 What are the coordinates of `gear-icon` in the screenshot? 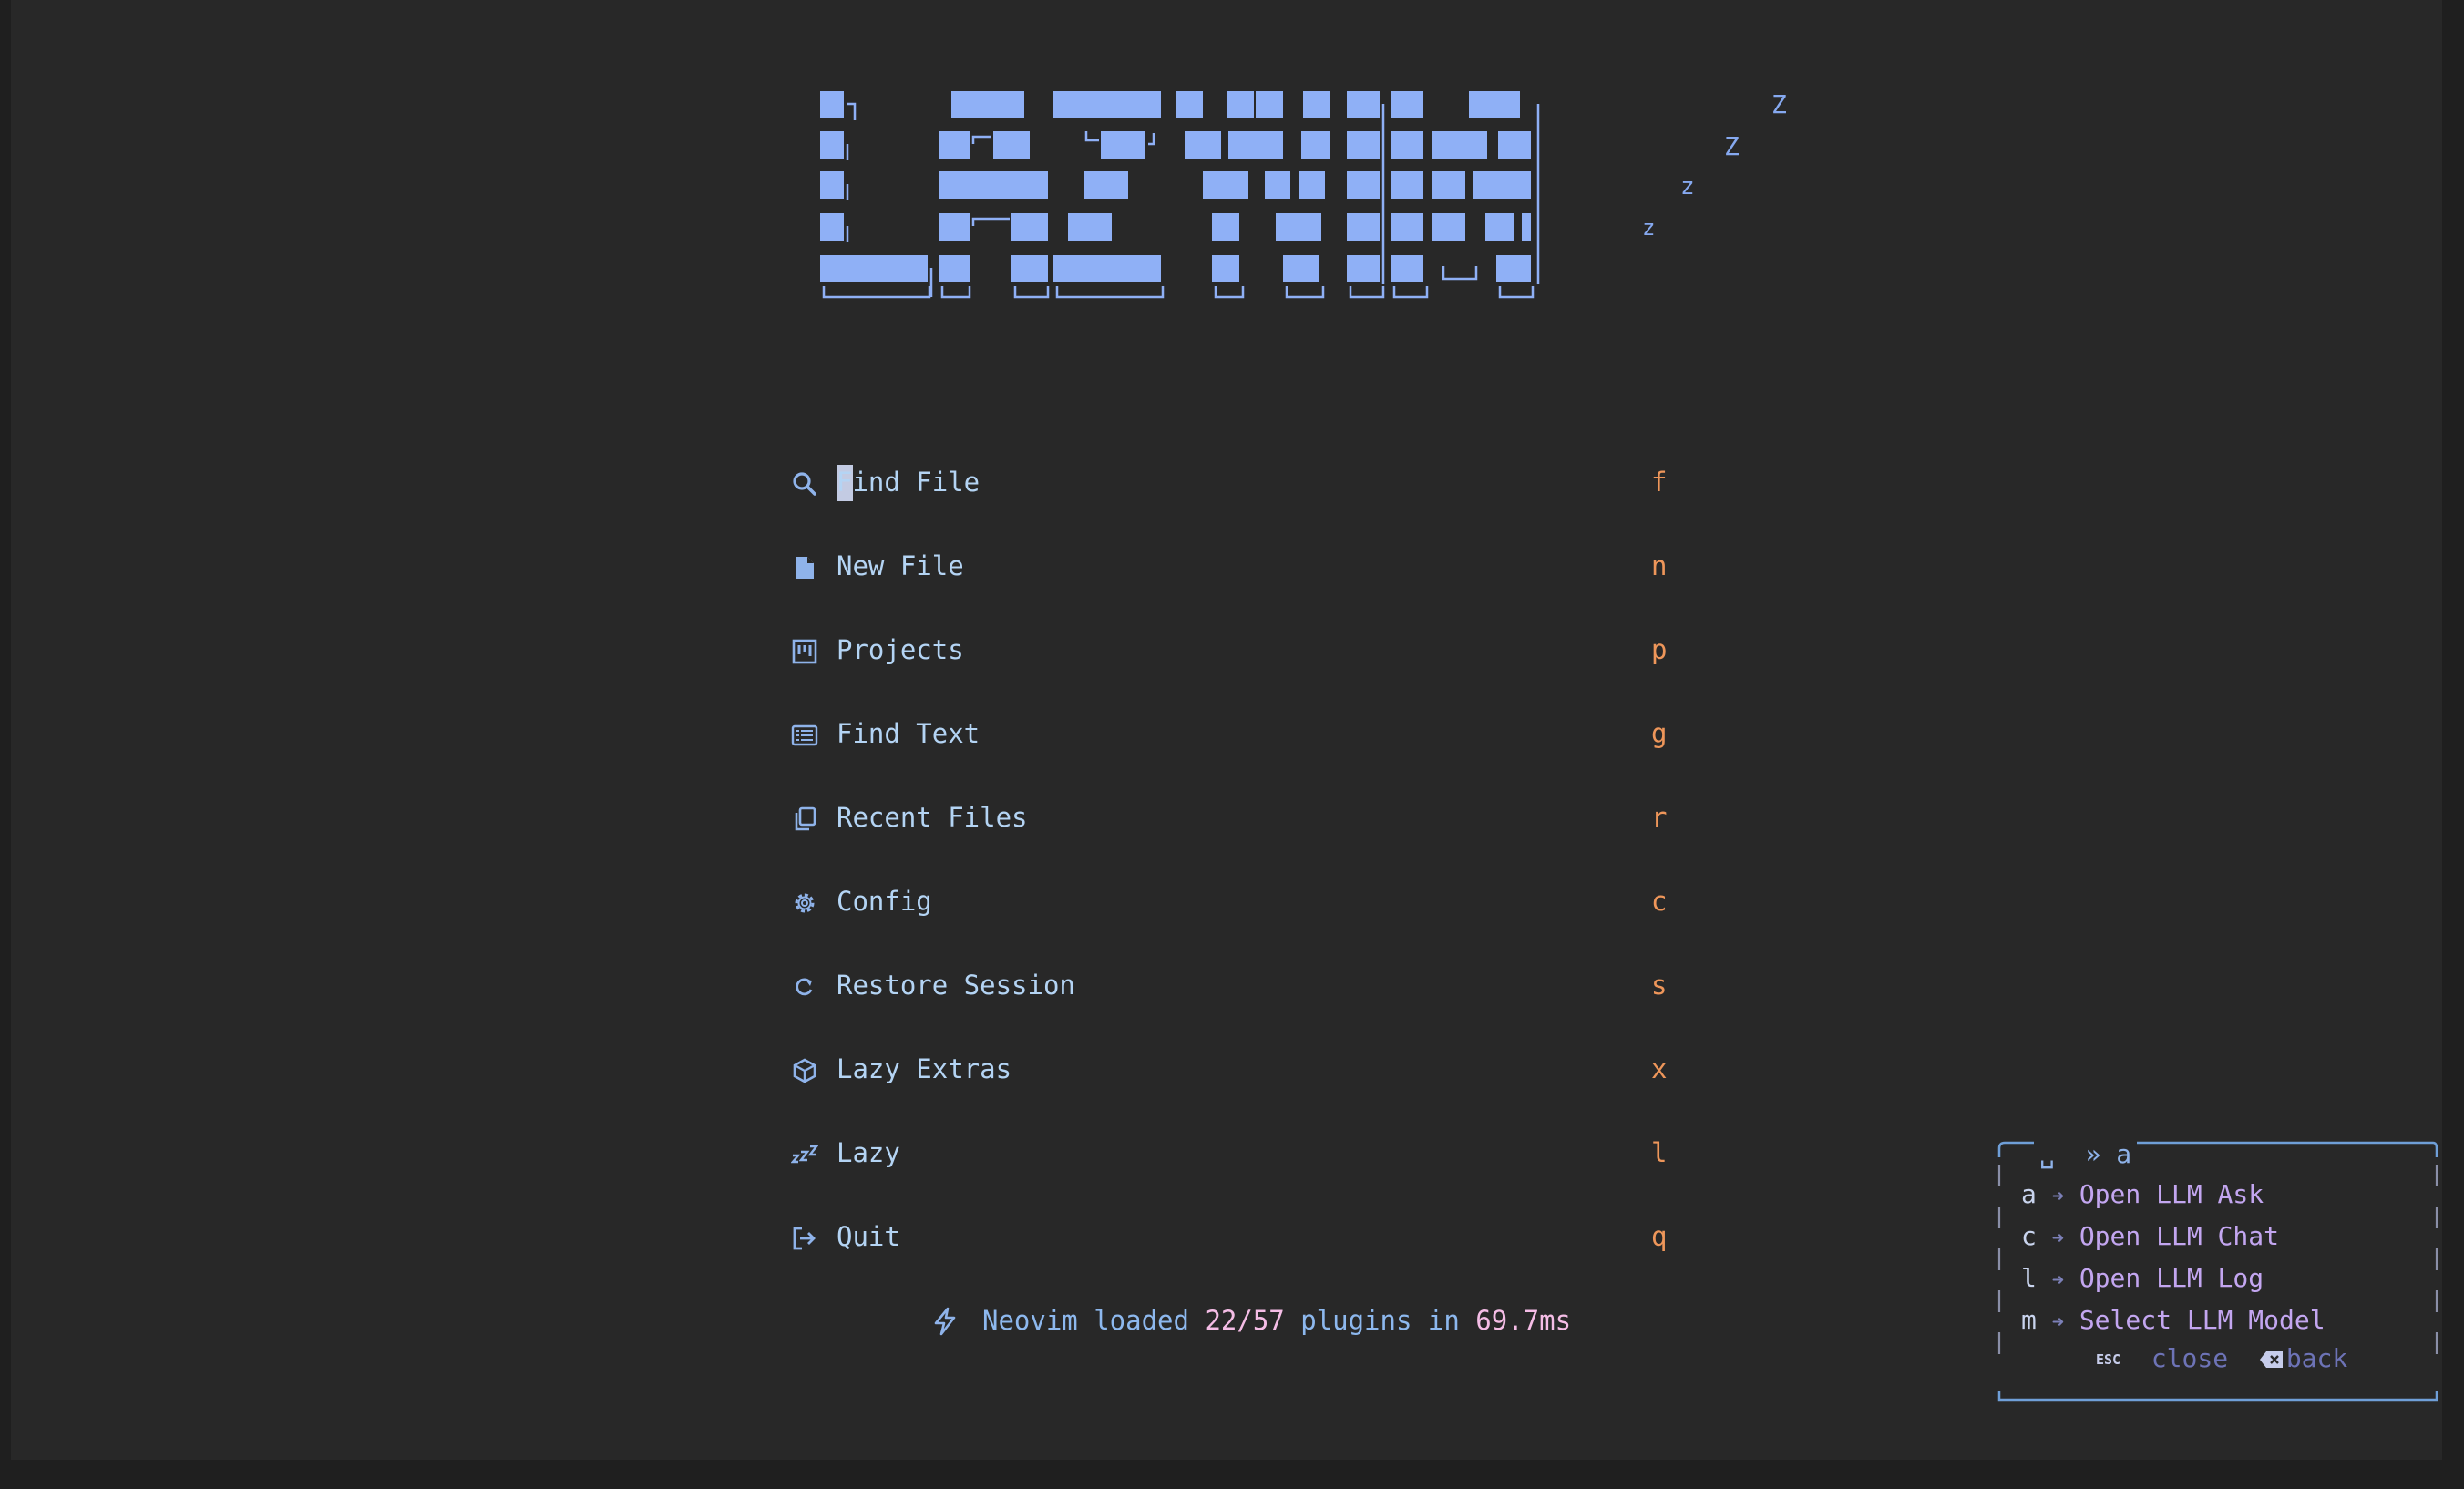 It's located at (804, 903).